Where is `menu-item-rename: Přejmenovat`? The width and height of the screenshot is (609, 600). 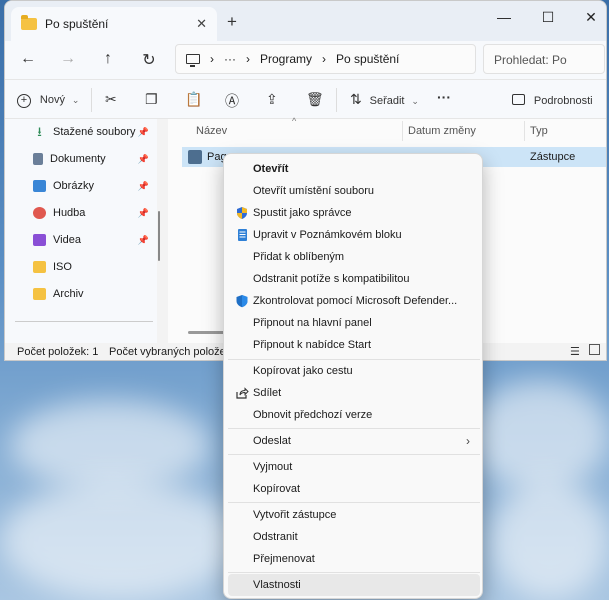 menu-item-rename: Přejmenovat is located at coordinates (354, 559).